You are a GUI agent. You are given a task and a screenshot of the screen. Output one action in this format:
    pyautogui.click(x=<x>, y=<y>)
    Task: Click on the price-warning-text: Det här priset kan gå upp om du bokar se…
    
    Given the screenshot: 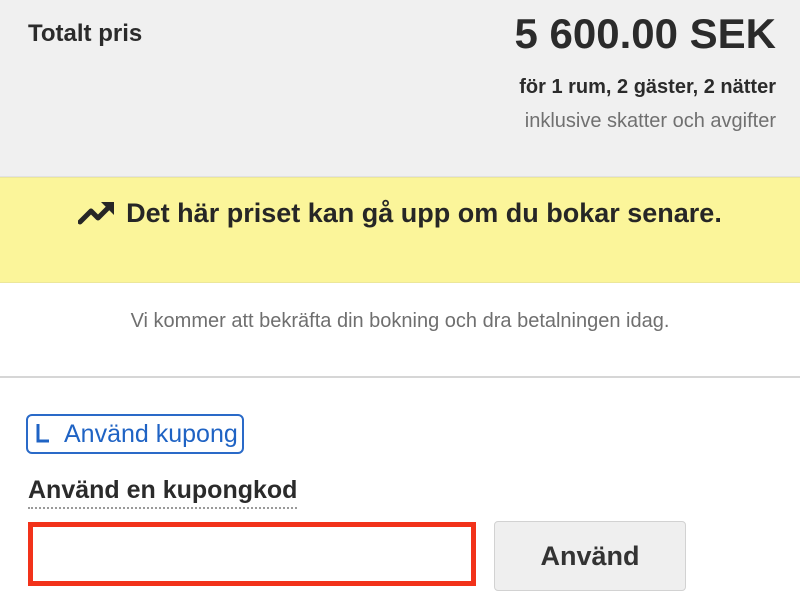 What is the action you would take?
    pyautogui.click(x=424, y=213)
    